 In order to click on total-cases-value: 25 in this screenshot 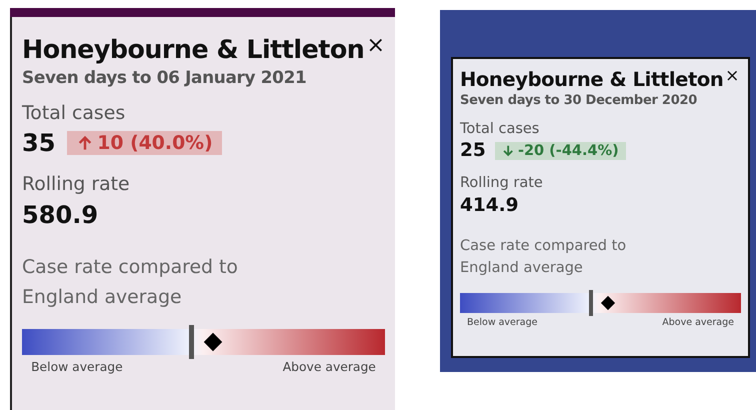, I will do `click(473, 151)`.